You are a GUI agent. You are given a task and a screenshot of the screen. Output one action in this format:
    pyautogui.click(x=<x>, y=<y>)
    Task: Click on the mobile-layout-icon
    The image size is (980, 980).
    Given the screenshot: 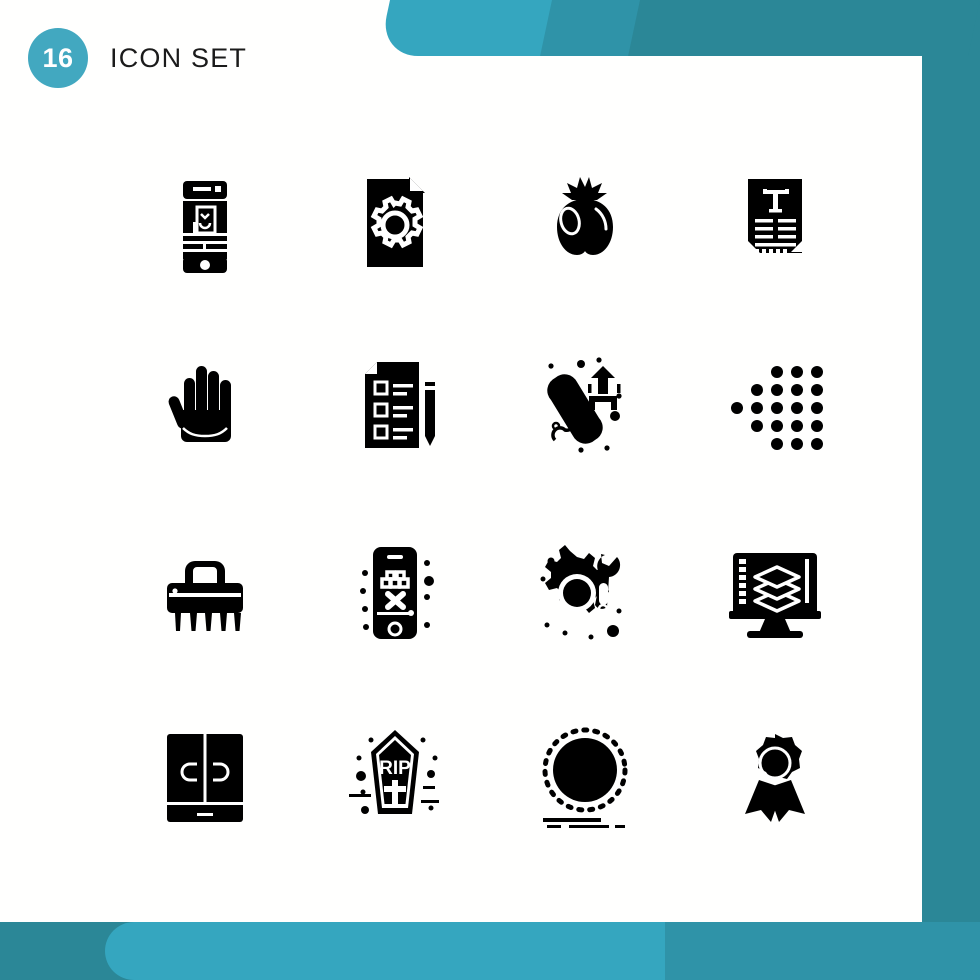 What is the action you would take?
    pyautogui.click(x=205, y=223)
    